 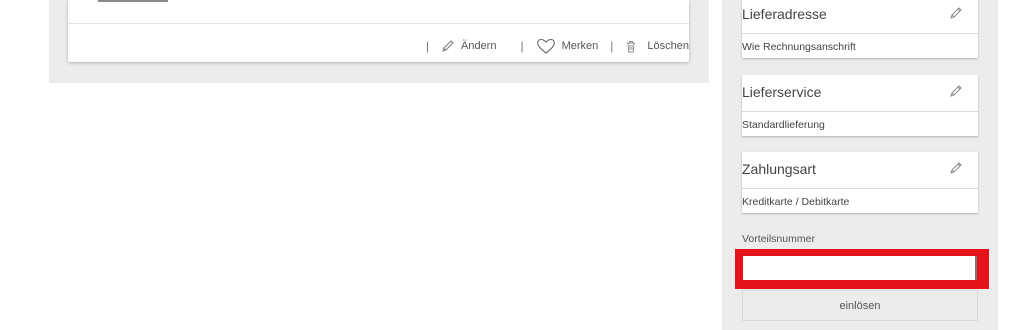 I want to click on delivery-service-box: Lieferservice Standardlieferung, so click(x=860, y=105).